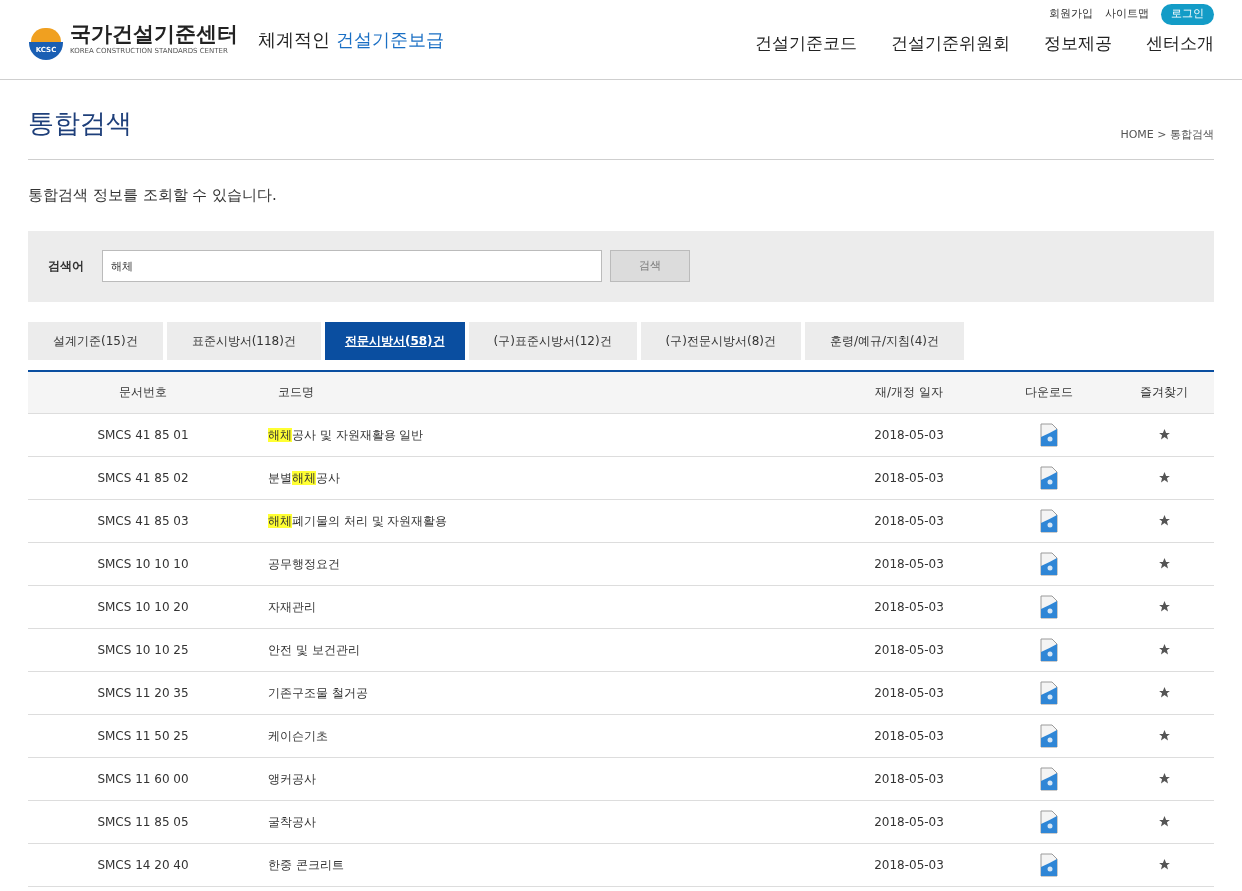 This screenshot has width=1242, height=891. I want to click on nav-link: 센터소개, so click(1180, 43).